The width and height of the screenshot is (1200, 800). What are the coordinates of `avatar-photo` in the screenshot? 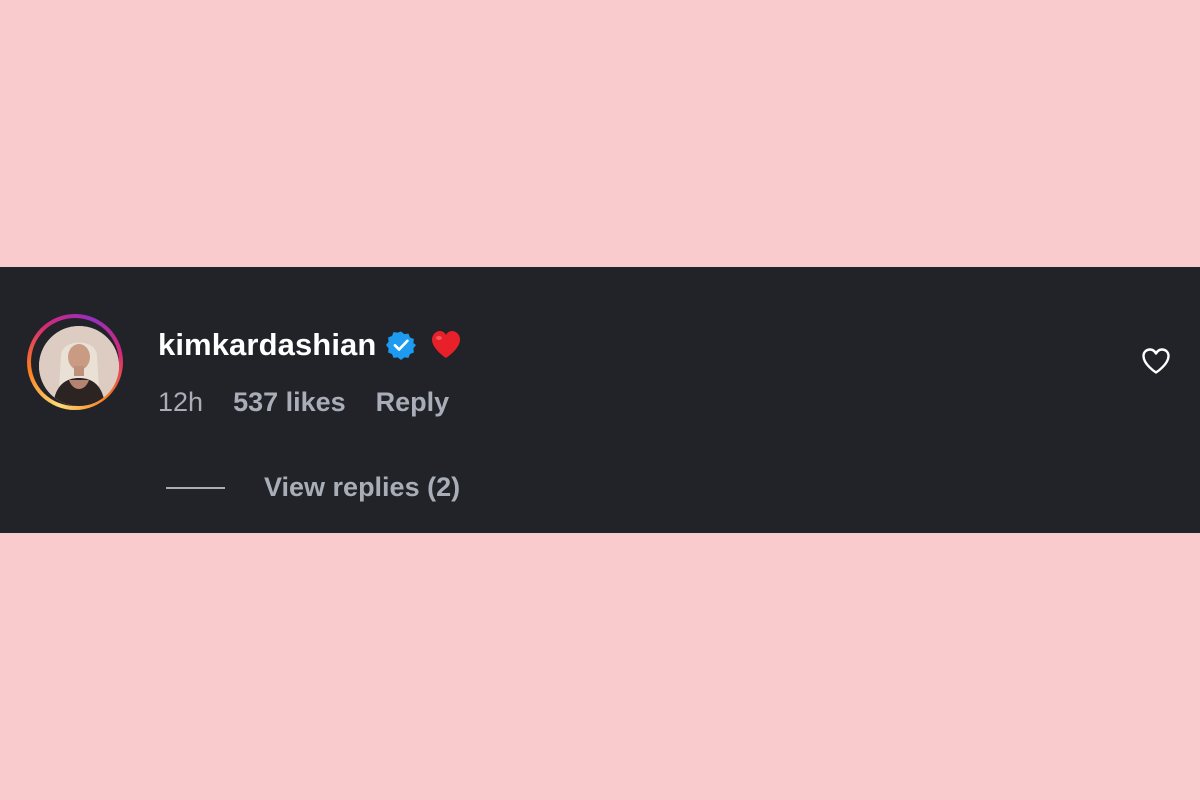 It's located at (79, 366).